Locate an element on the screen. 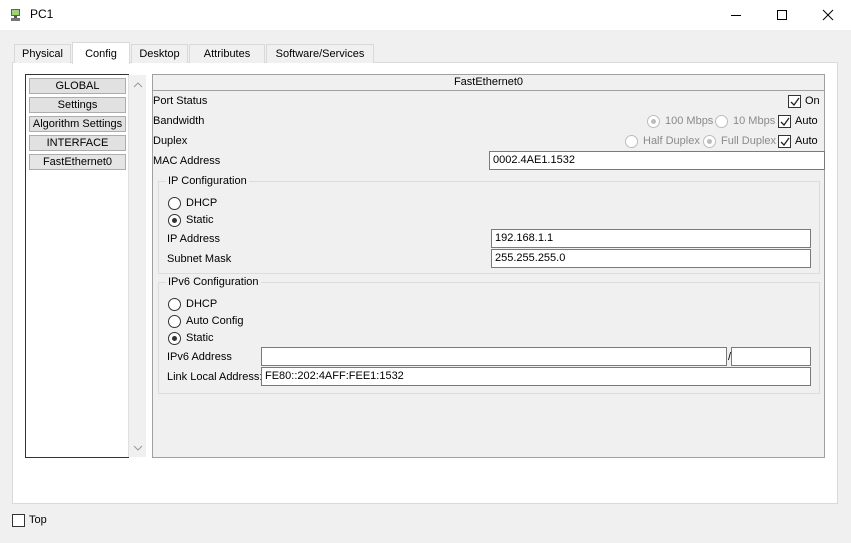  subnet-mask-input: 255.255.255.0 is located at coordinates (651, 258).